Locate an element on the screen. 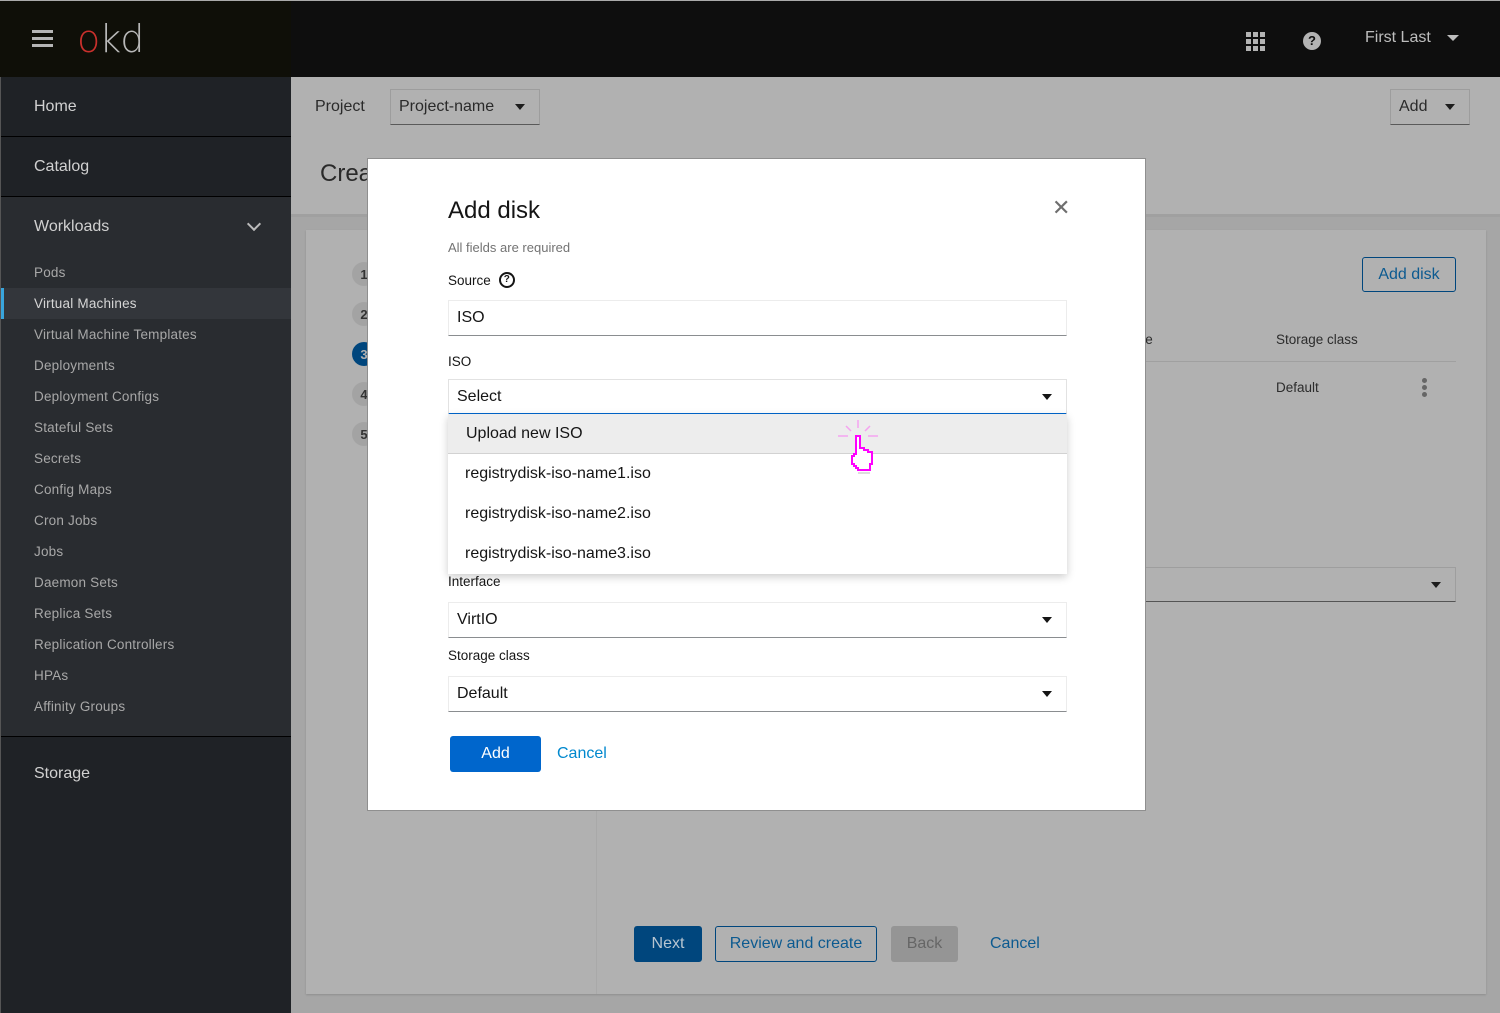  project-select: Project-name is located at coordinates (465, 107).